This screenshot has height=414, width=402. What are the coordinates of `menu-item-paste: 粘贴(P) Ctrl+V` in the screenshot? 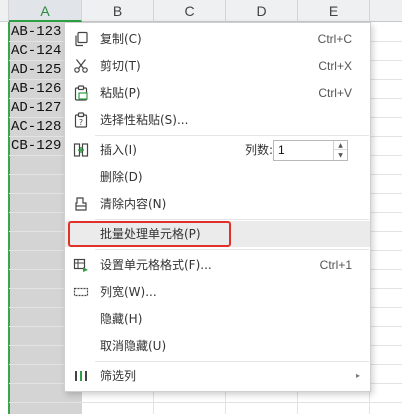 It's located at (217, 93).